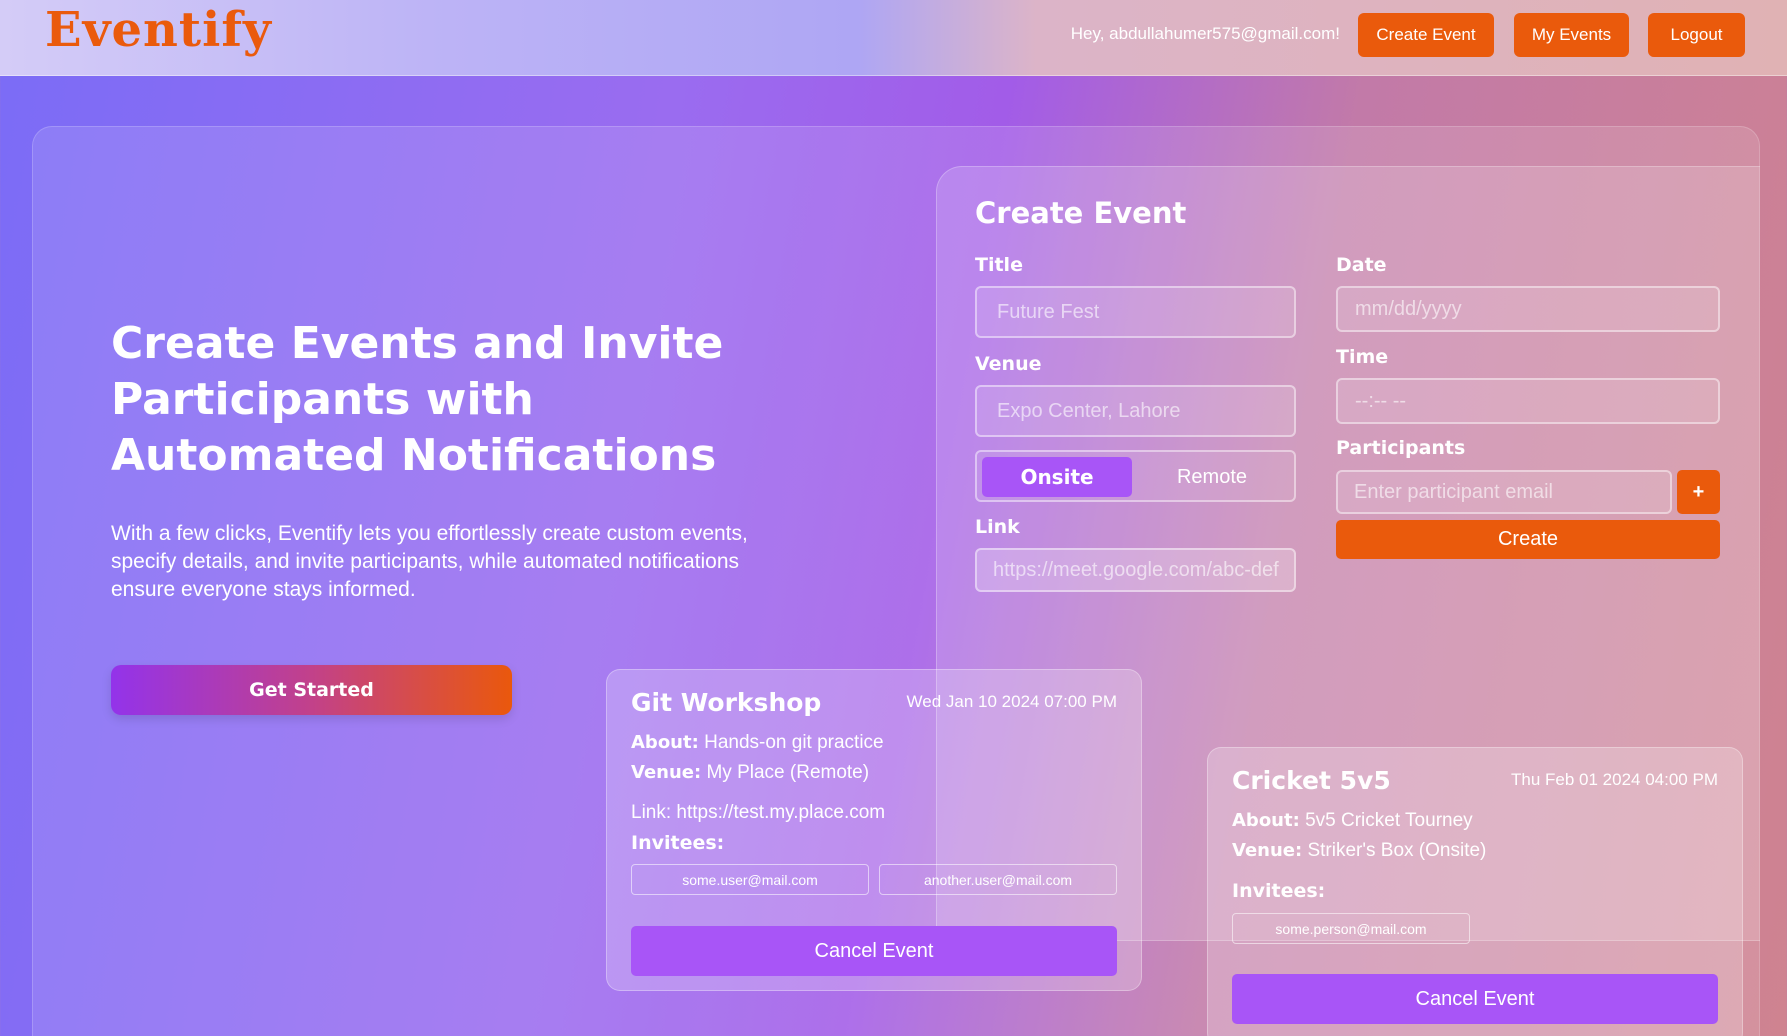 This screenshot has width=1787, height=1036. I want to click on nav-my-events-button: My Events, so click(1571, 35).